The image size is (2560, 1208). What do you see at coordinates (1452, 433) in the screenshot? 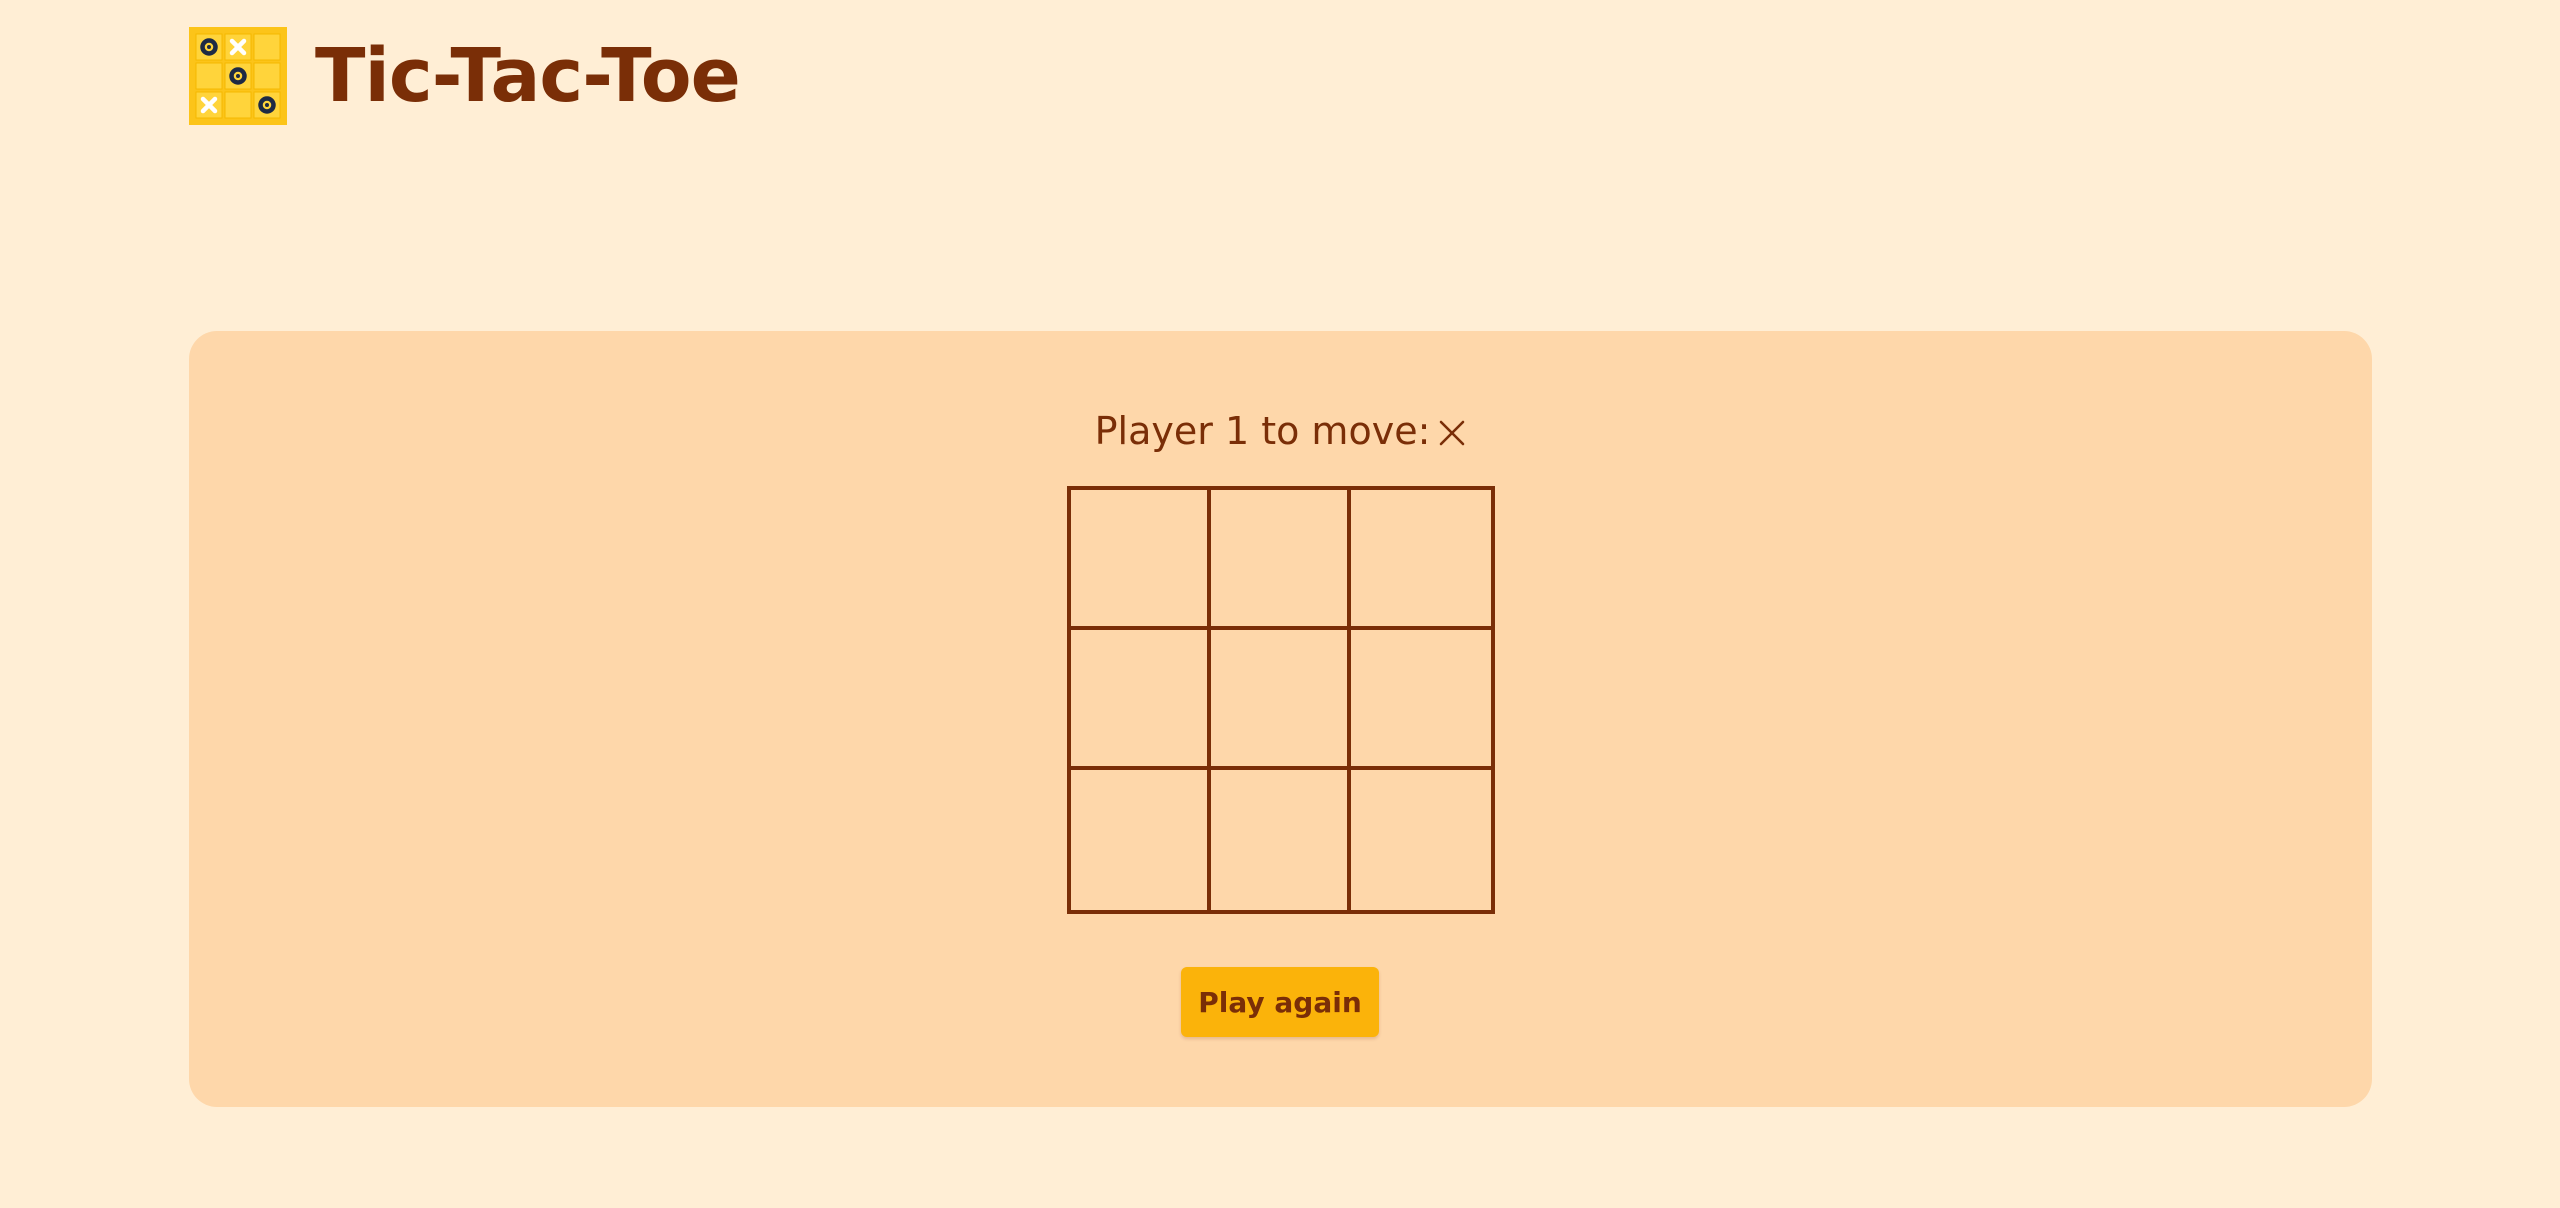
I see `x-mark-icon` at bounding box center [1452, 433].